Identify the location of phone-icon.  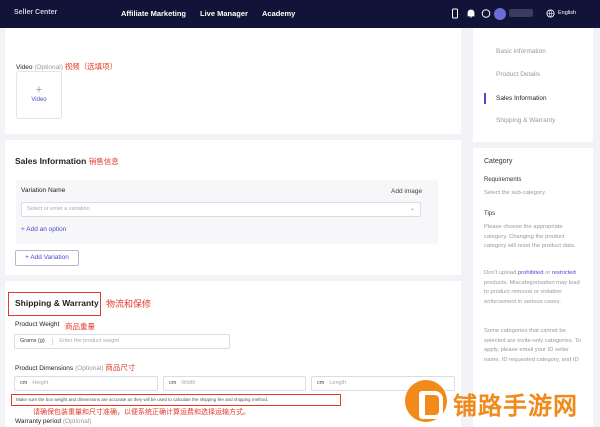
(455, 13).